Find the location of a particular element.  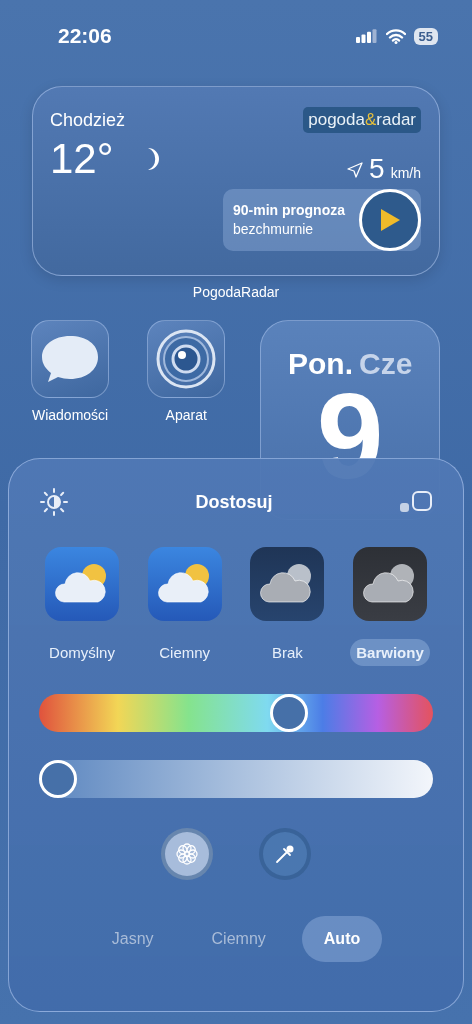

app-label: Wiadomości is located at coordinates (70, 415).